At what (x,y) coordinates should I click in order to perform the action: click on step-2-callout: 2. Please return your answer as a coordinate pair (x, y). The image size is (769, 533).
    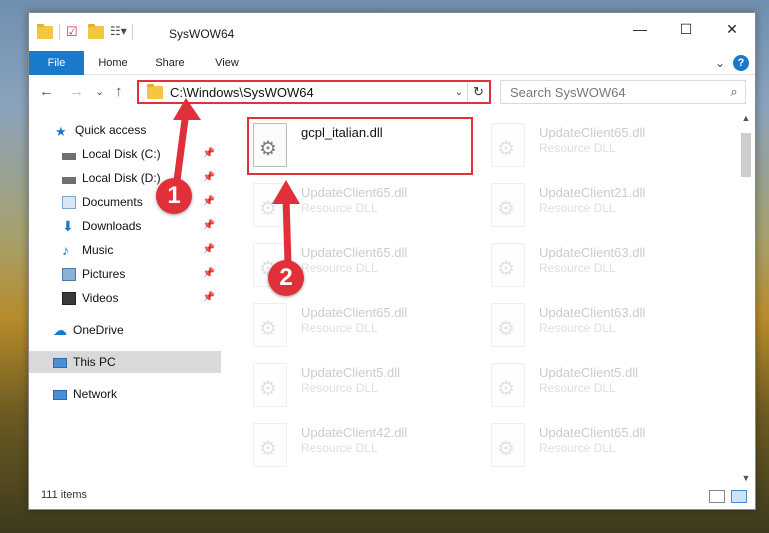
    Looking at the image, I should click on (286, 278).